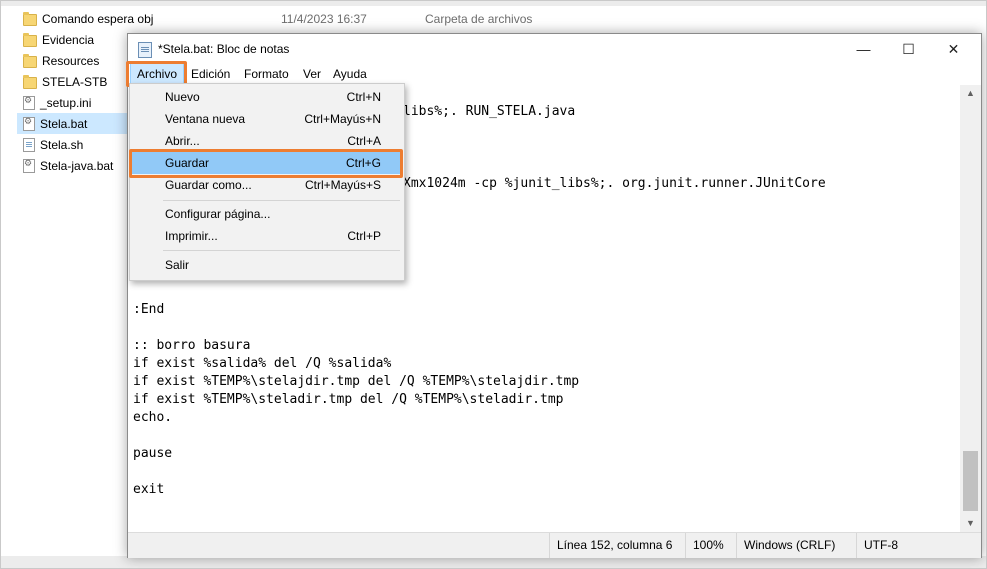 This screenshot has height=569, width=987. What do you see at coordinates (267, 119) in the screenshot?
I see `menu-item-ventana-nueva: Ventana nueva Ctrl+Mayús+N` at bounding box center [267, 119].